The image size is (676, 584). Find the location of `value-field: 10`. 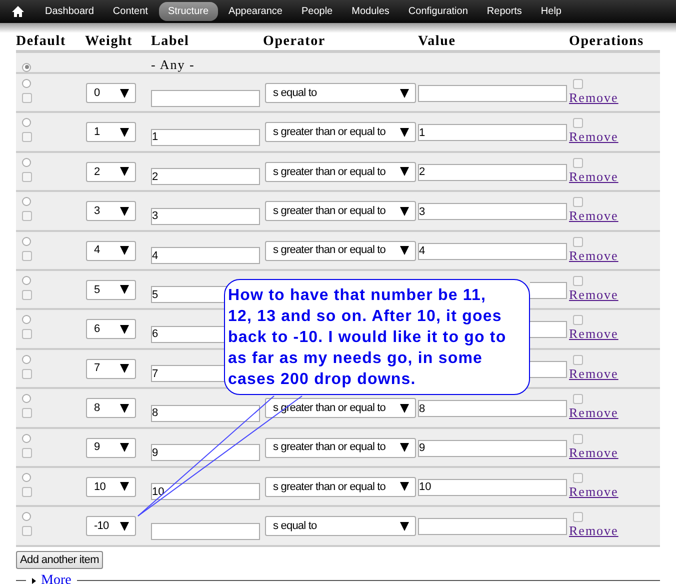

value-field: 10 is located at coordinates (492, 487).